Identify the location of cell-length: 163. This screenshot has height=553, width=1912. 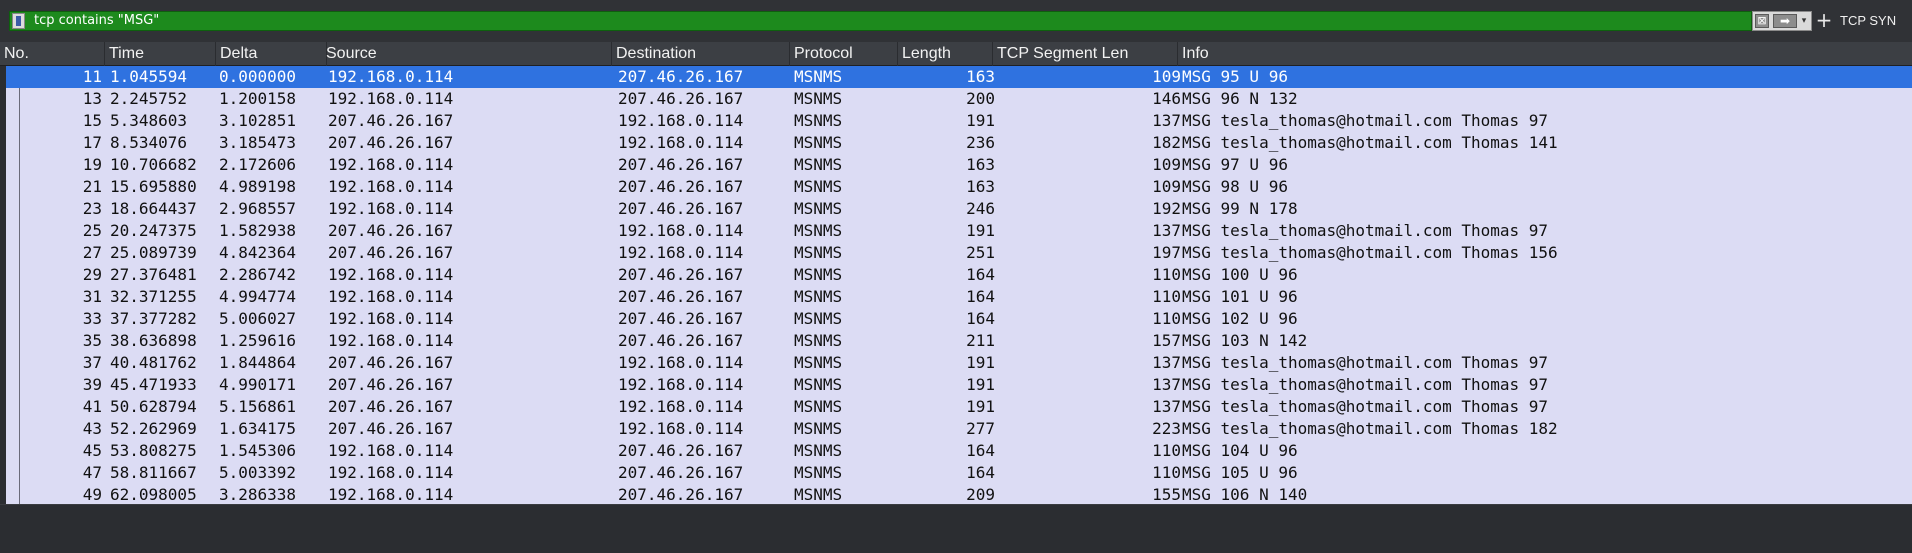
(980, 164).